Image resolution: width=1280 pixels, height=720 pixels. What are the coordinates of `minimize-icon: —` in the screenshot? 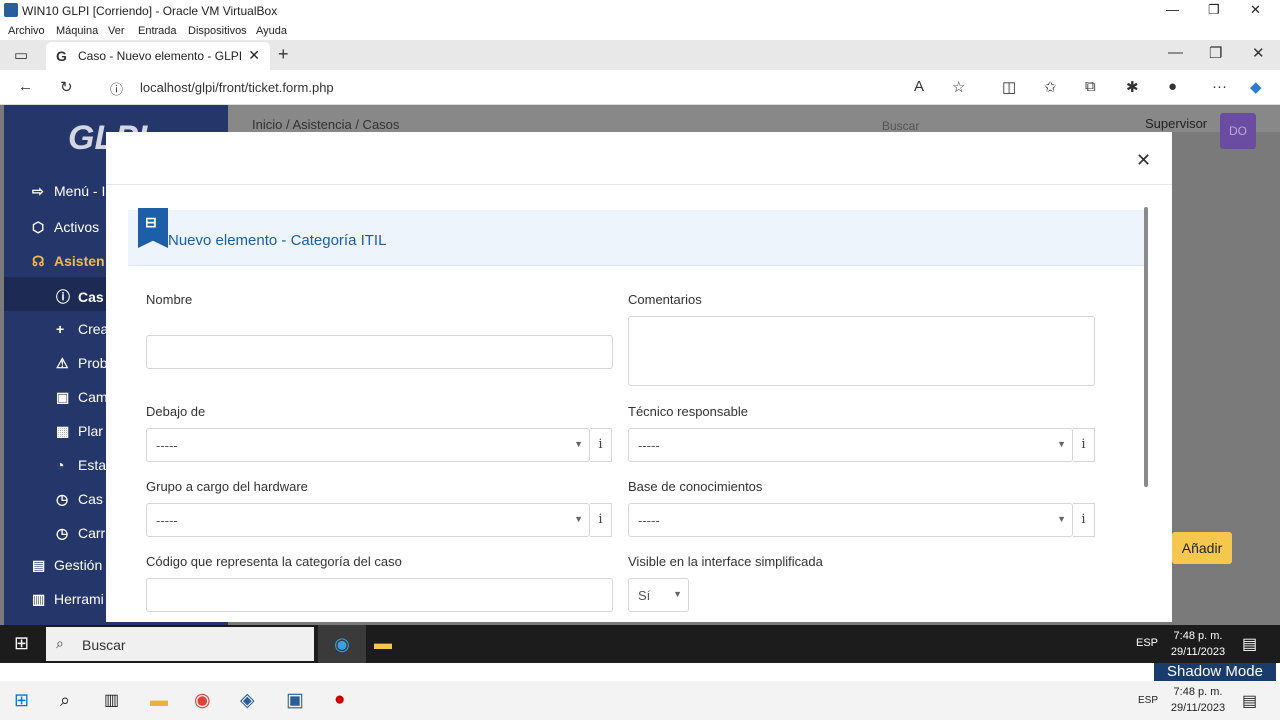 It's located at (1172, 9).